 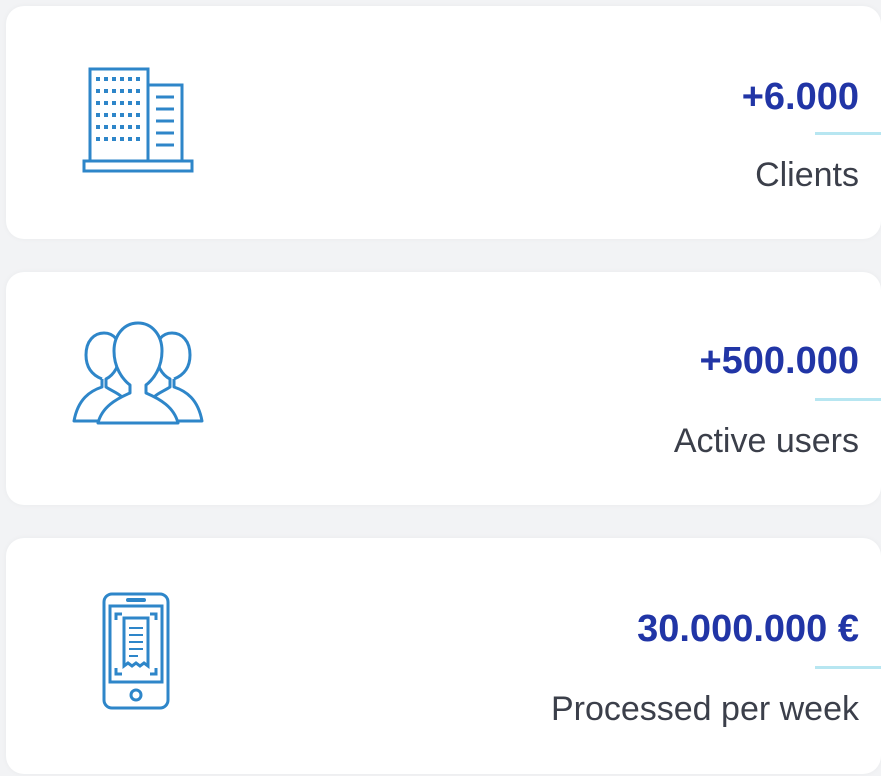 I want to click on stat-label: Active users, so click(x=766, y=441).